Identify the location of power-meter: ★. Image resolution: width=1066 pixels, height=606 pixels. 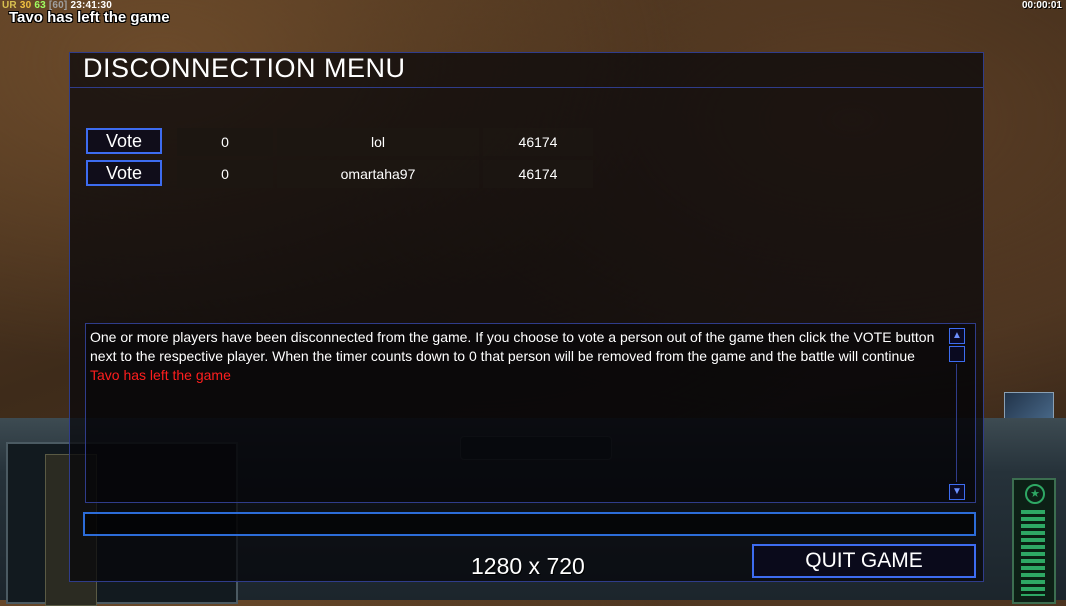
(1034, 541).